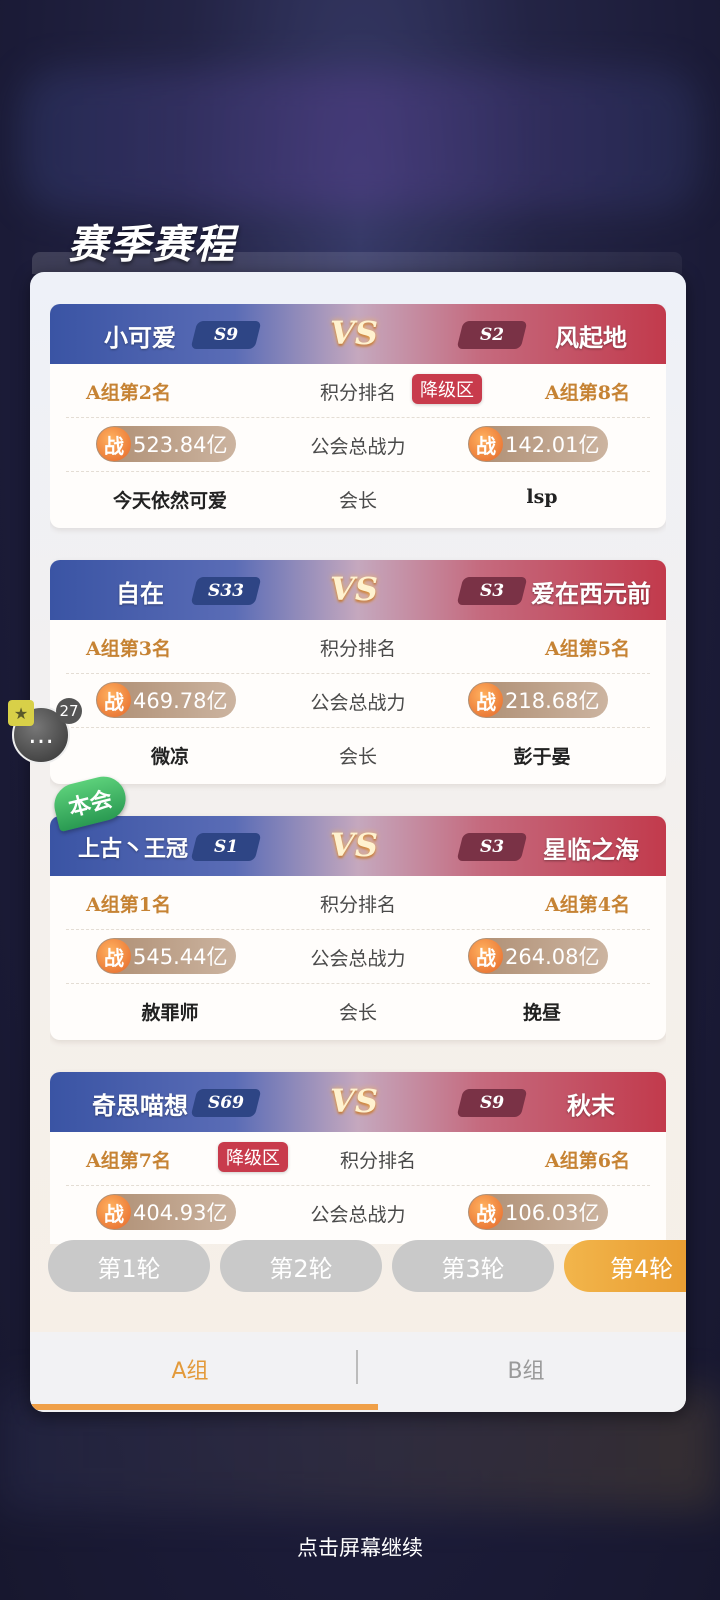  What do you see at coordinates (360, 1547) in the screenshot?
I see `continue-hint: 点击屏幕继续` at bounding box center [360, 1547].